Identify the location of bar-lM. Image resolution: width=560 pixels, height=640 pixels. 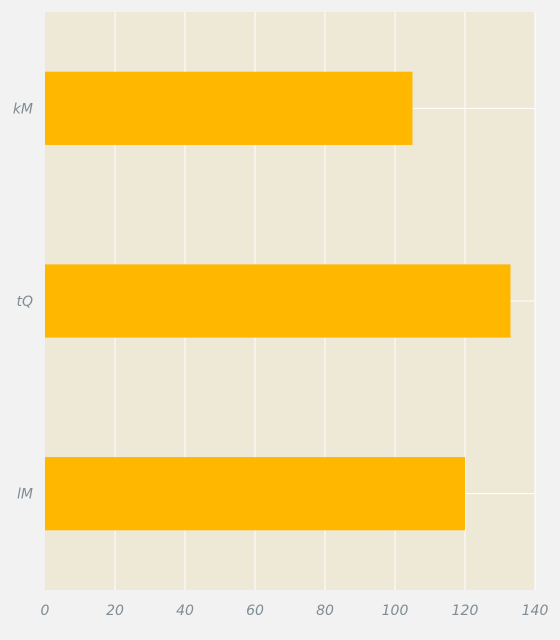
(255, 494).